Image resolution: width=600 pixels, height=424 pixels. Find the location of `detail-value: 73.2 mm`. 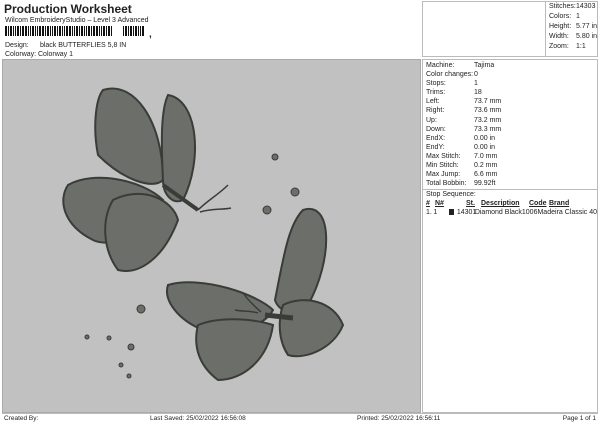

detail-value: 73.2 mm is located at coordinates (488, 120).